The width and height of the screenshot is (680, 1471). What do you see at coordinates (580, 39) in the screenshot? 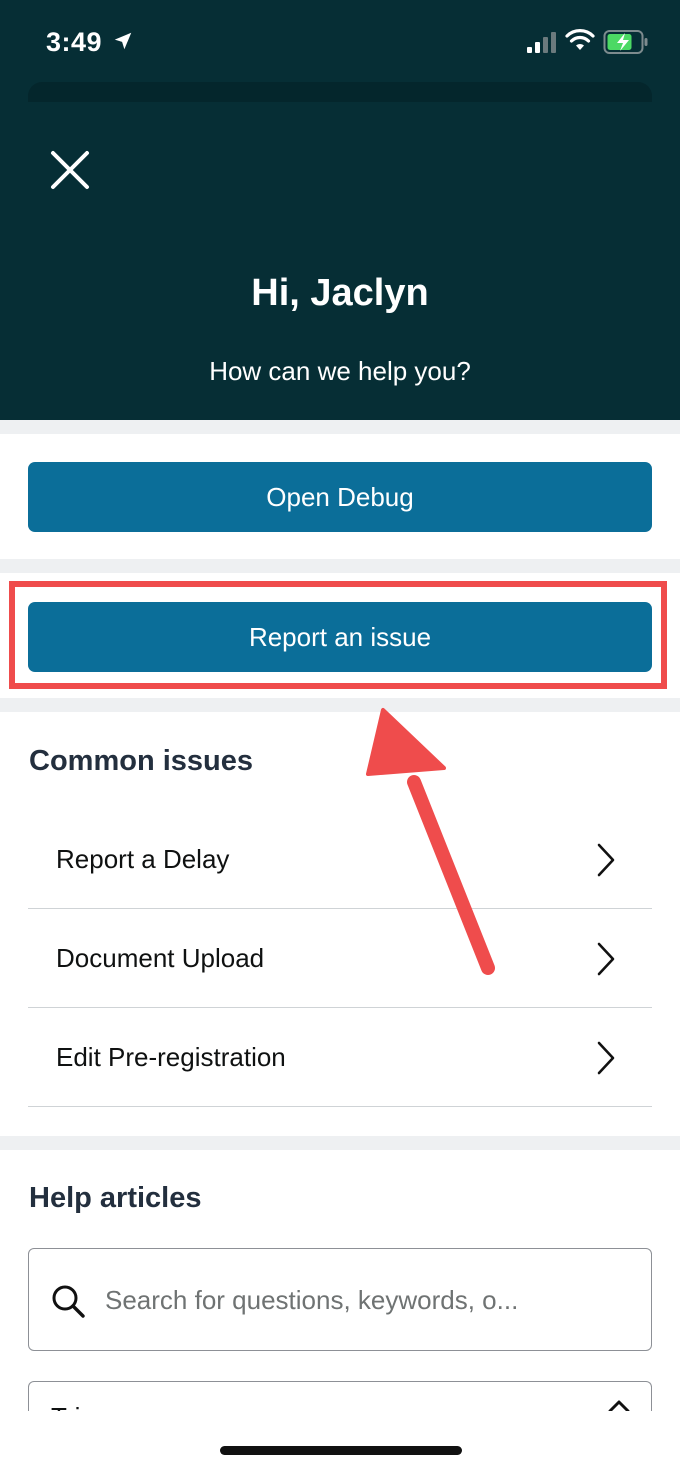
I see `wifi-icon` at bounding box center [580, 39].